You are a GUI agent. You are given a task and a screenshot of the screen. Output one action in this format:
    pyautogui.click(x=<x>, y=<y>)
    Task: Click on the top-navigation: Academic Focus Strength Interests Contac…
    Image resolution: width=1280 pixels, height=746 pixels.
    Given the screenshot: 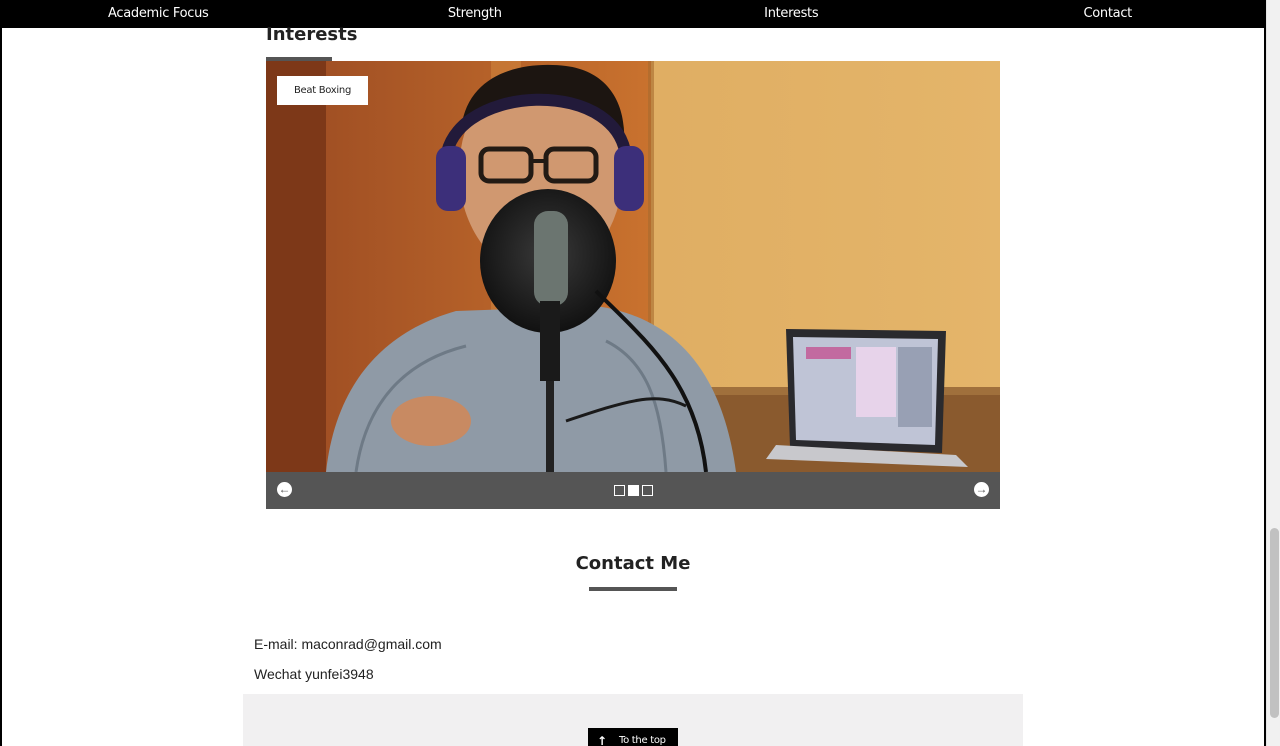 What is the action you would take?
    pyautogui.click(x=633, y=14)
    